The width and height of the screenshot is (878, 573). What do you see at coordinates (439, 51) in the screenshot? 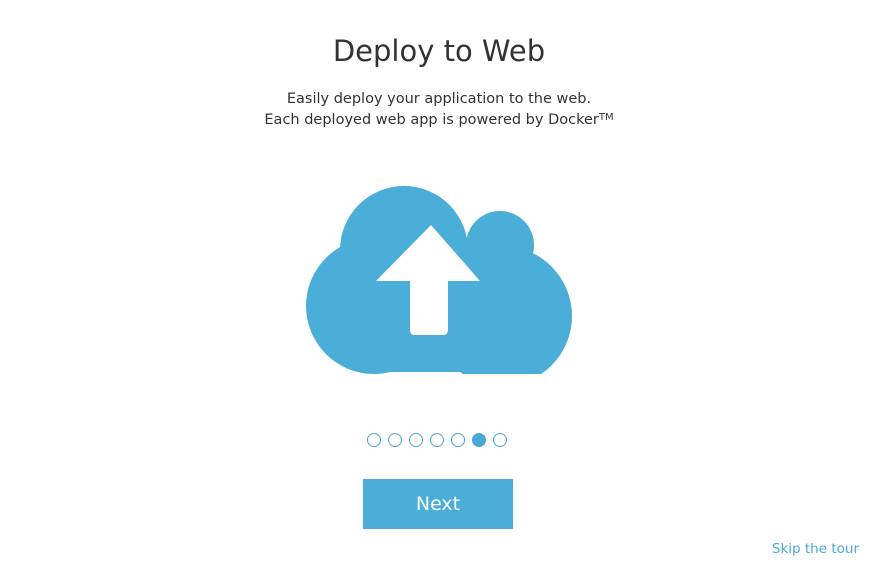
I see `page-title: Deploy to Web` at bounding box center [439, 51].